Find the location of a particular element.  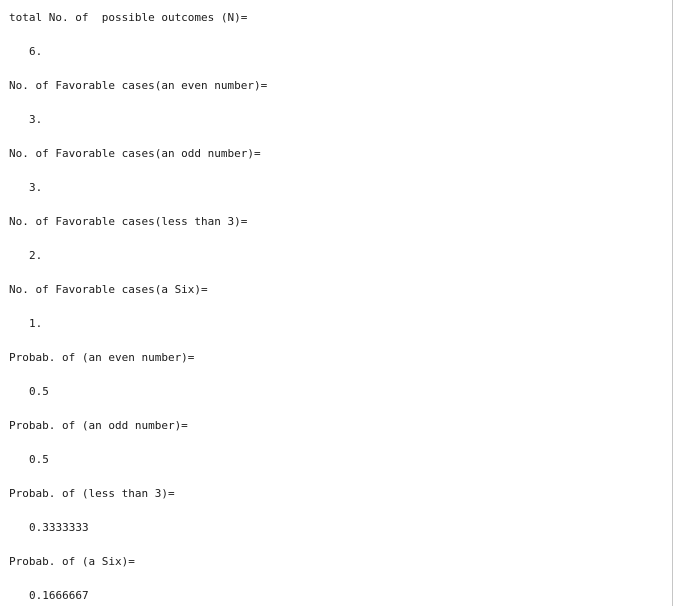

output-label: No. of Favorable cases(an even number)= is located at coordinates (138, 85).